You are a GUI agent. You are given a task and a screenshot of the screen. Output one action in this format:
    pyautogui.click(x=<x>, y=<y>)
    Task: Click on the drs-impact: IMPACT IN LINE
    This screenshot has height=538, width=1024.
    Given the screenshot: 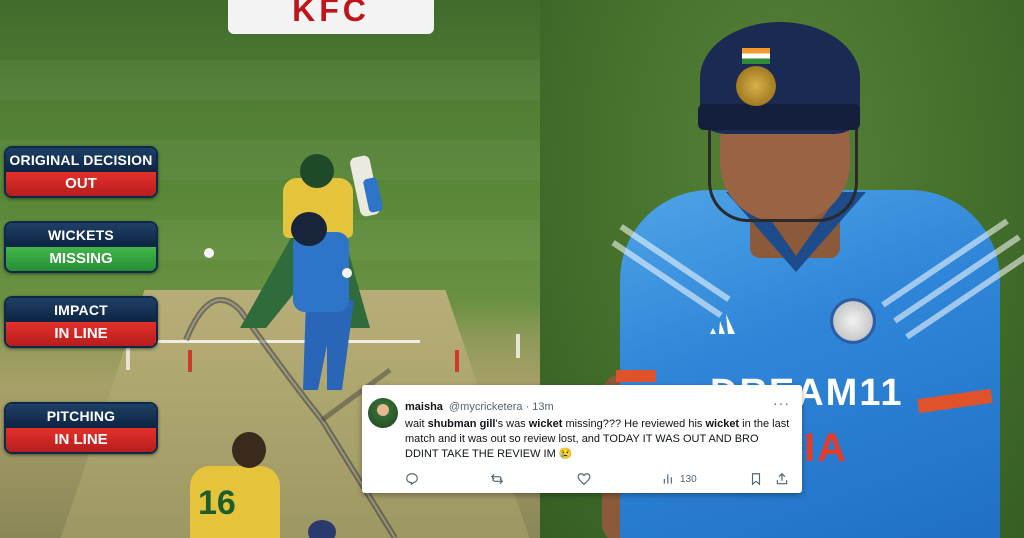 What is the action you would take?
    pyautogui.click(x=81, y=322)
    